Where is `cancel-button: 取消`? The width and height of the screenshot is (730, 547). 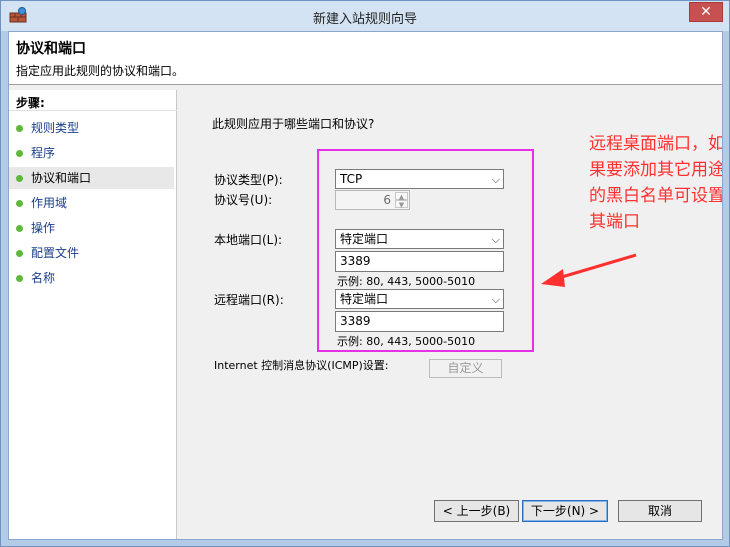 cancel-button: 取消 is located at coordinates (660, 511).